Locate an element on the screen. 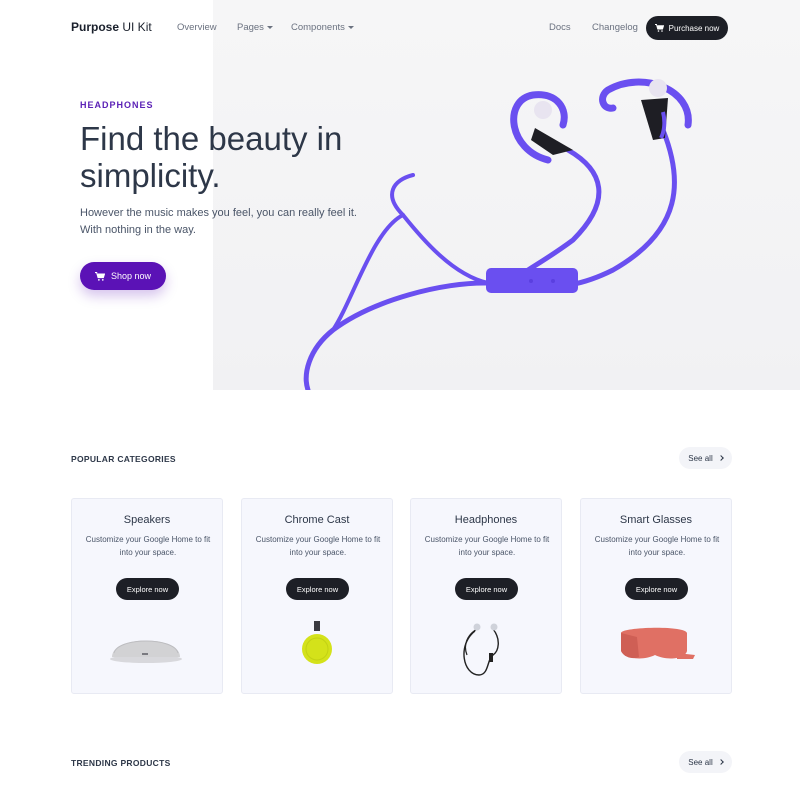 This screenshot has width=800, height=800. brand-suffix: UI Kit is located at coordinates (135, 27).